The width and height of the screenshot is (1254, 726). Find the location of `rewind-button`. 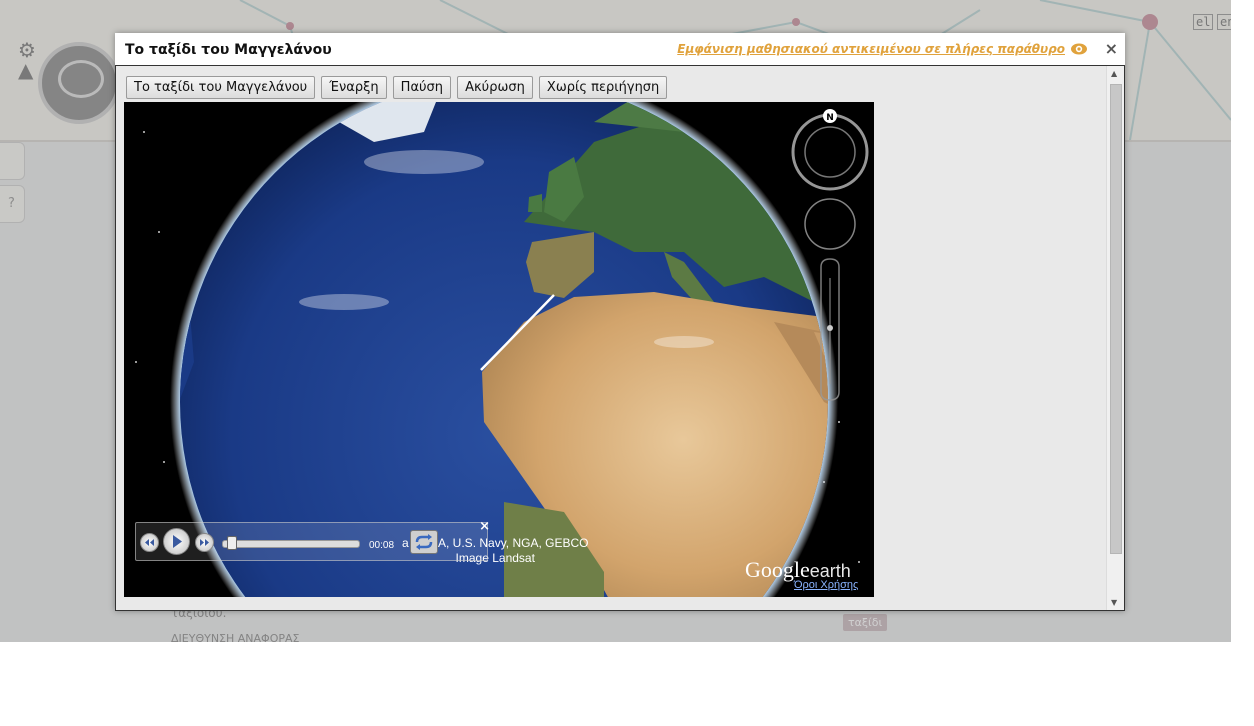

rewind-button is located at coordinates (149, 542).